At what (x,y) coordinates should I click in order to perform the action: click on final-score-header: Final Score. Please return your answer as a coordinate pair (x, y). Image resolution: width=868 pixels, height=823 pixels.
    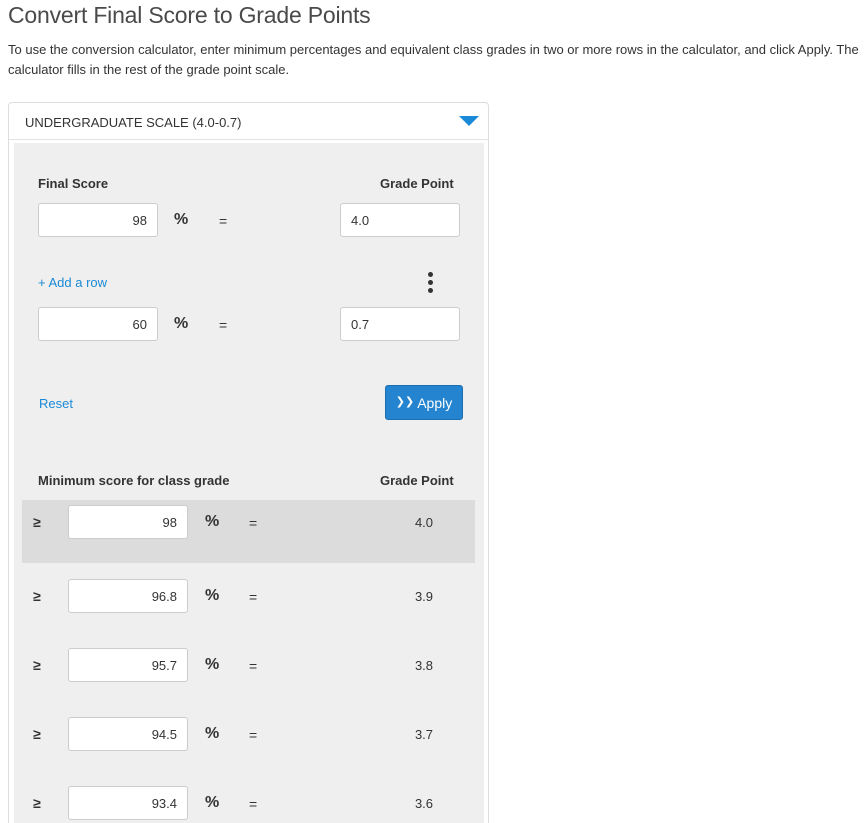
    Looking at the image, I should click on (73, 183).